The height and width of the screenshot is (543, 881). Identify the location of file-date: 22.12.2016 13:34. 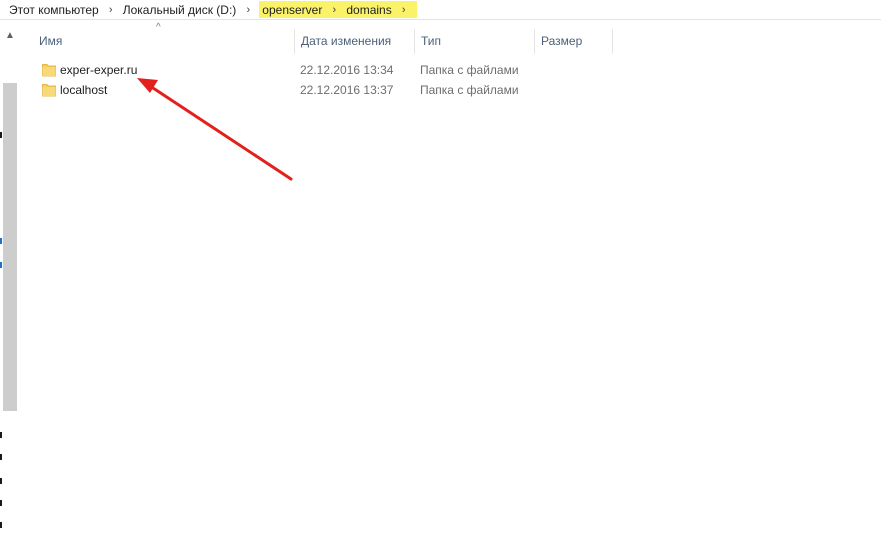
(347, 70).